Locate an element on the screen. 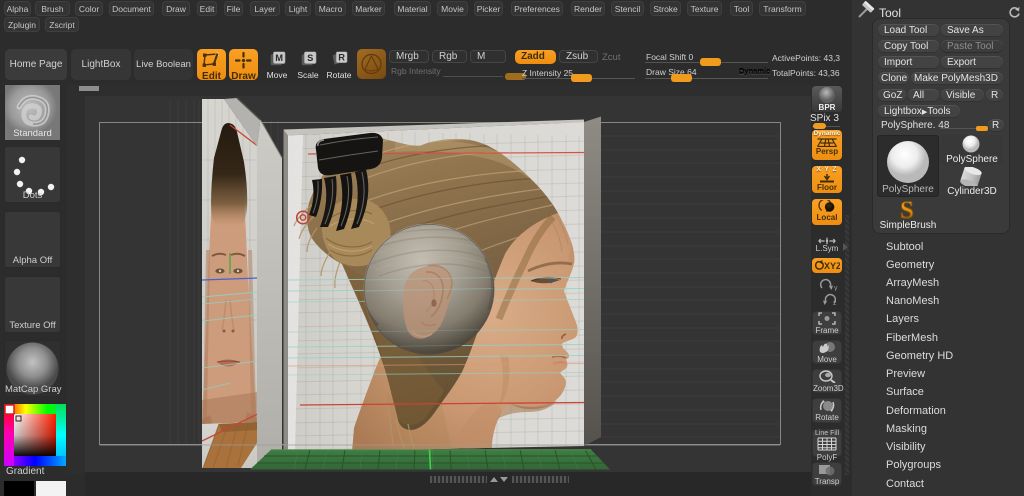  svg-text: y is located at coordinates (836, 288).